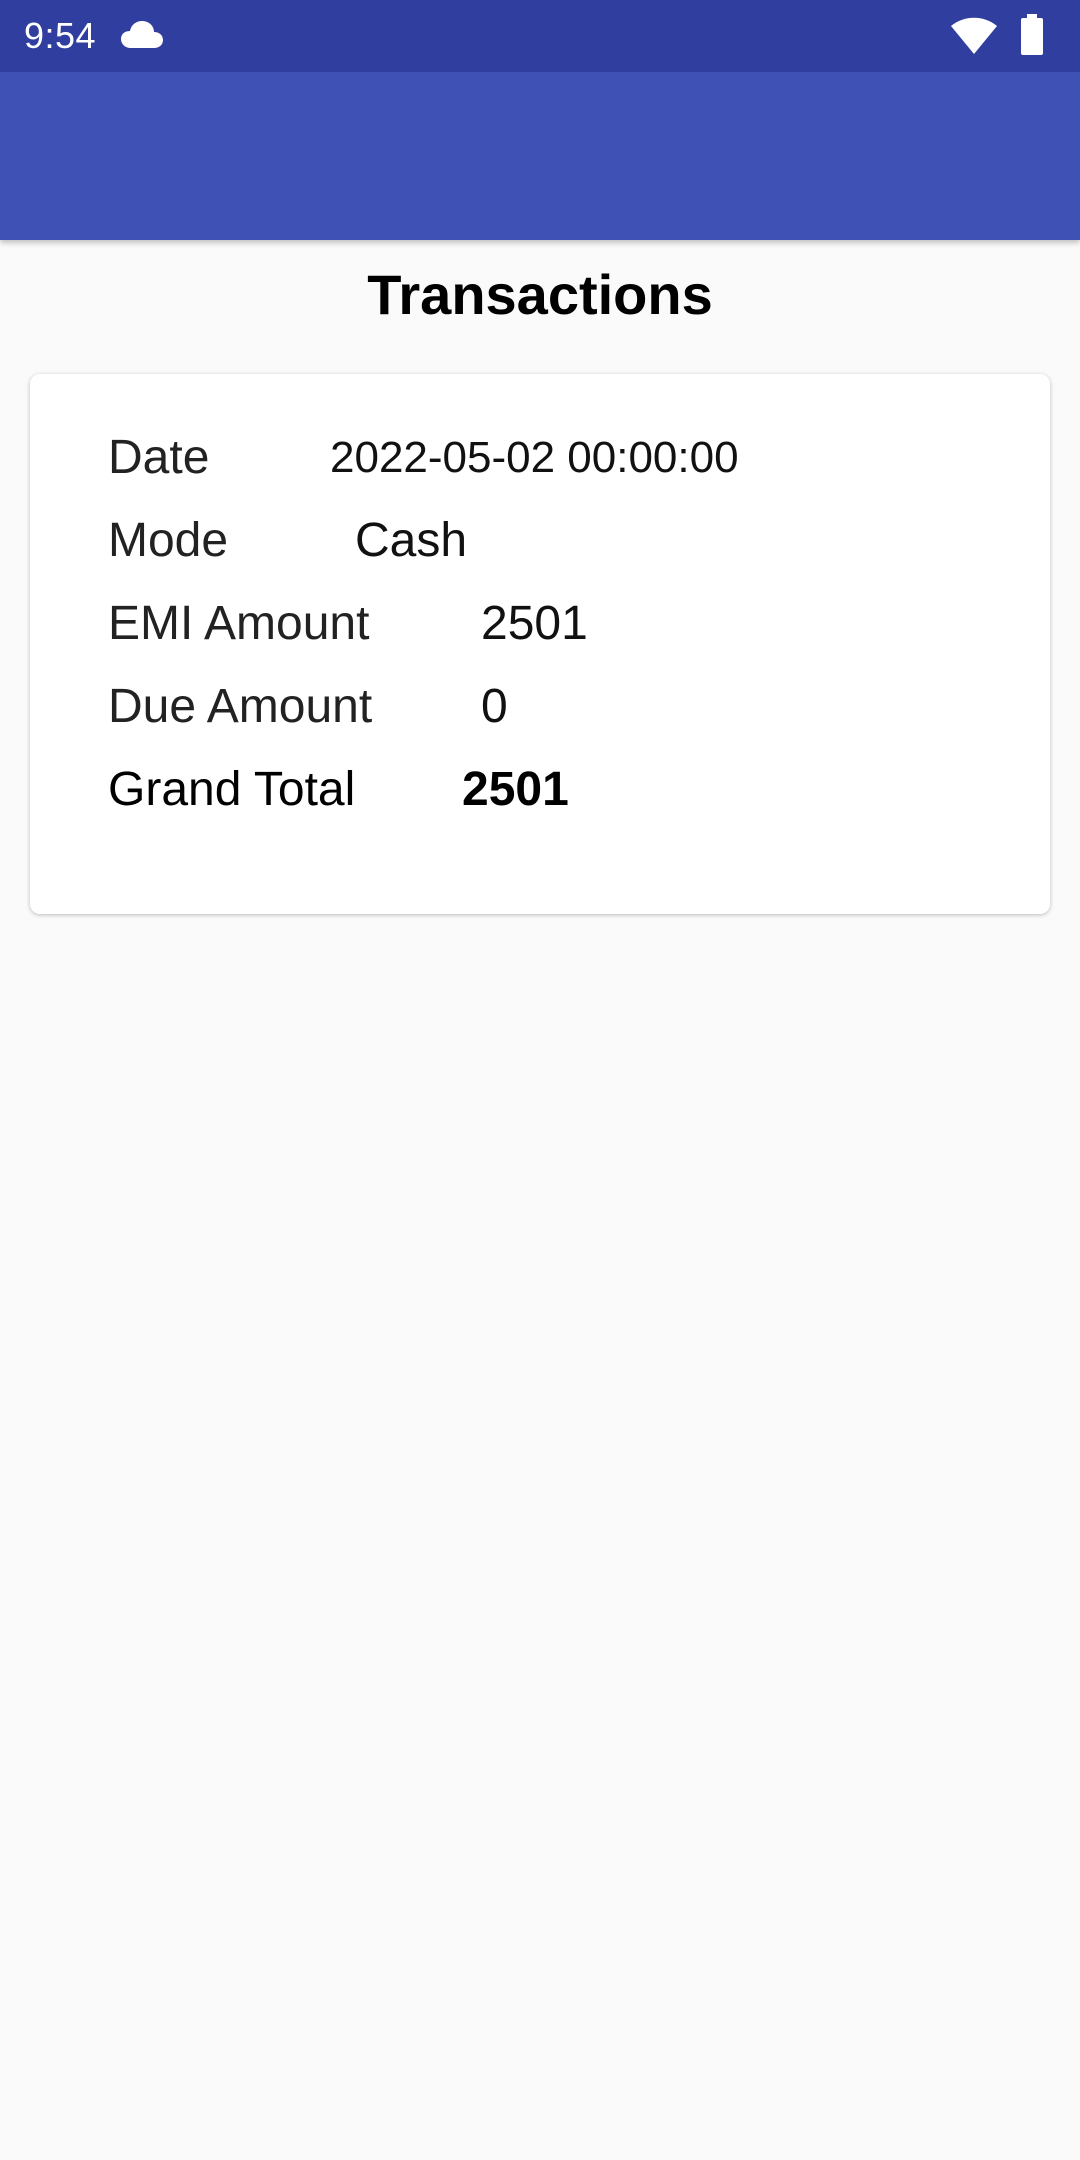 This screenshot has height=2160, width=1080. I want to click on date-row: Date 2022-05-02 00:00:00, so click(540, 458).